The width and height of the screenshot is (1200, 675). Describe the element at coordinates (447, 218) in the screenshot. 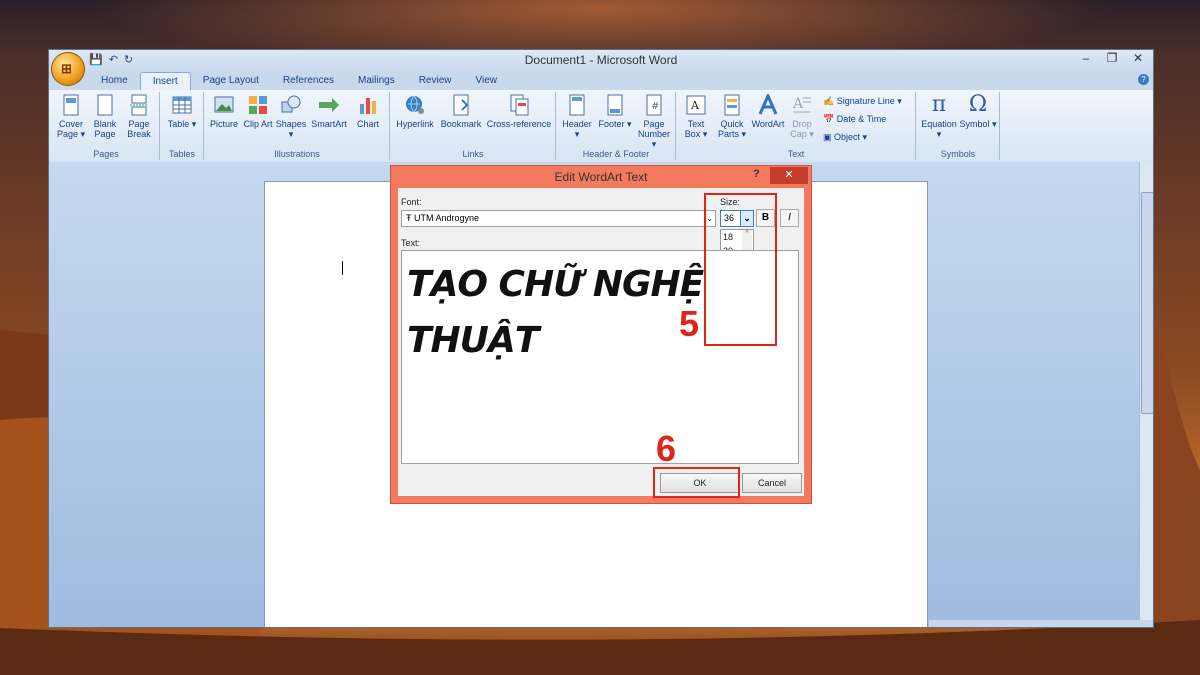

I see `font-value: UTM Androgyne` at that location.